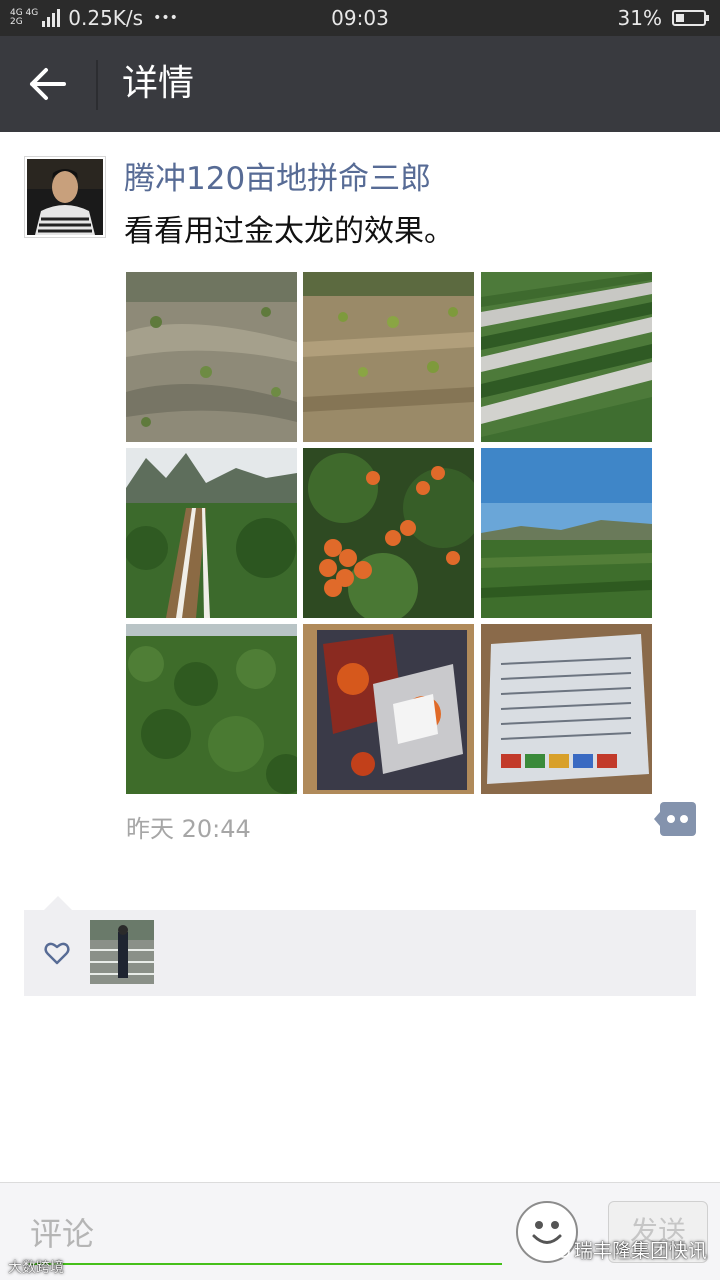 The height and width of the screenshot is (1280, 720). Describe the element at coordinates (360, 84) in the screenshot. I see `title-bar: 详情` at that location.